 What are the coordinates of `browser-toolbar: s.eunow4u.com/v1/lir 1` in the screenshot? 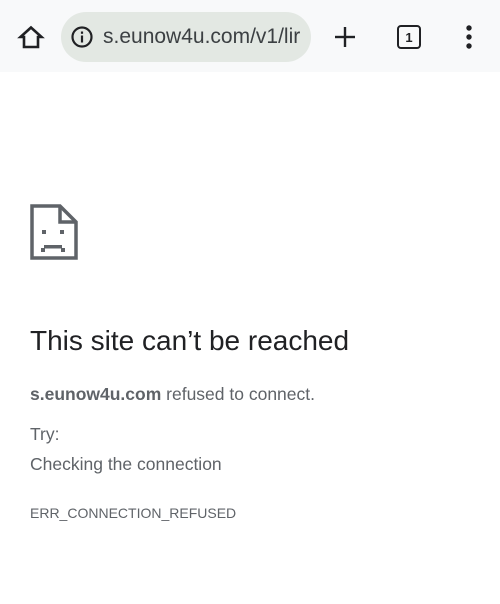 It's located at (250, 36).